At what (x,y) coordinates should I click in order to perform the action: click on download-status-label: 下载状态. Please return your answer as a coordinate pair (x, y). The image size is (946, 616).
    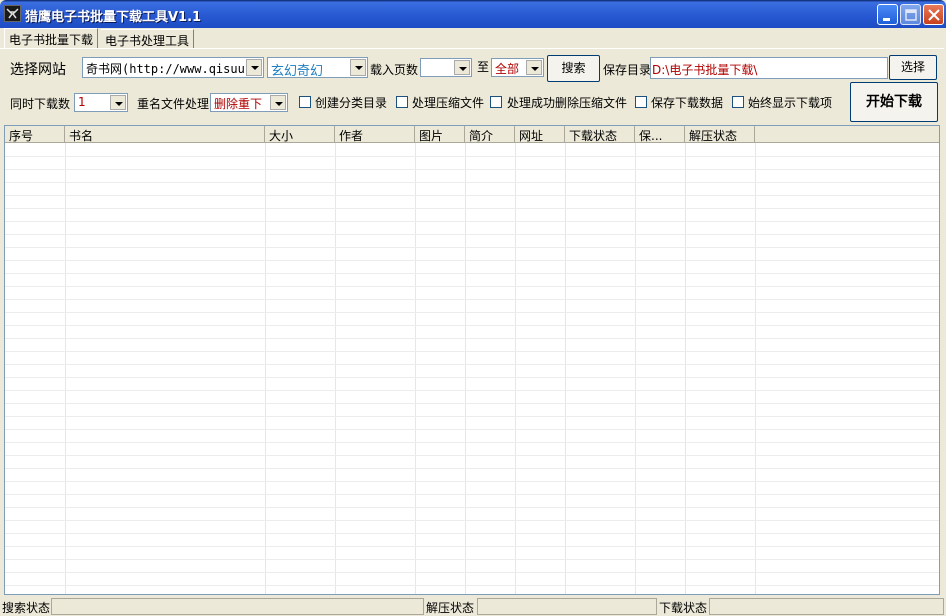
    Looking at the image, I should click on (683, 608).